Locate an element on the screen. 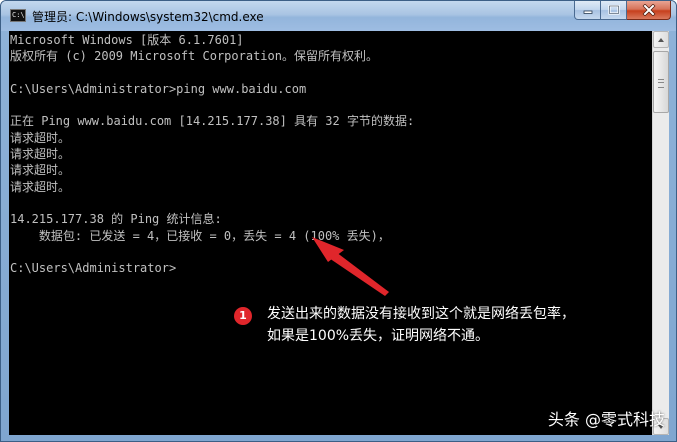 This screenshot has width=677, height=442. close-button is located at coordinates (649, 10).